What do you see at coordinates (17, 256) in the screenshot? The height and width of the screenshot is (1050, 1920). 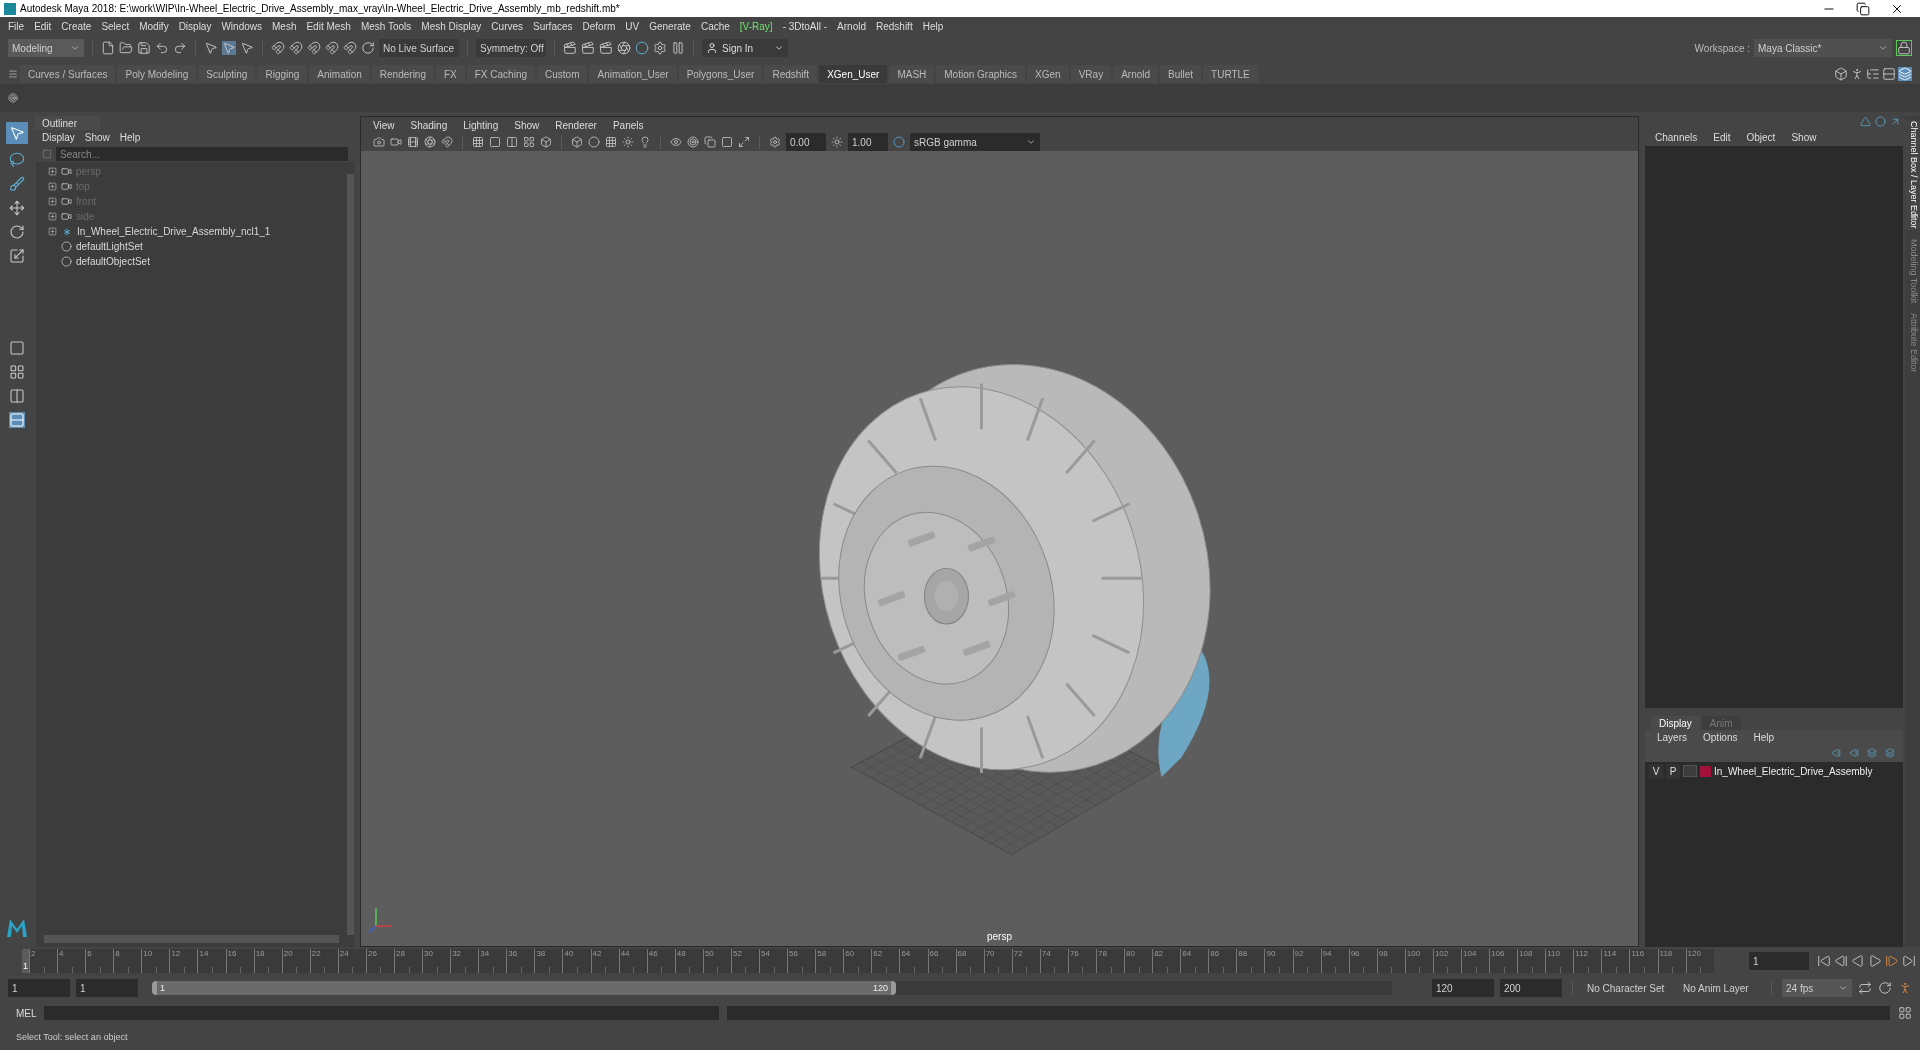 I see `scale-tool-icon` at bounding box center [17, 256].